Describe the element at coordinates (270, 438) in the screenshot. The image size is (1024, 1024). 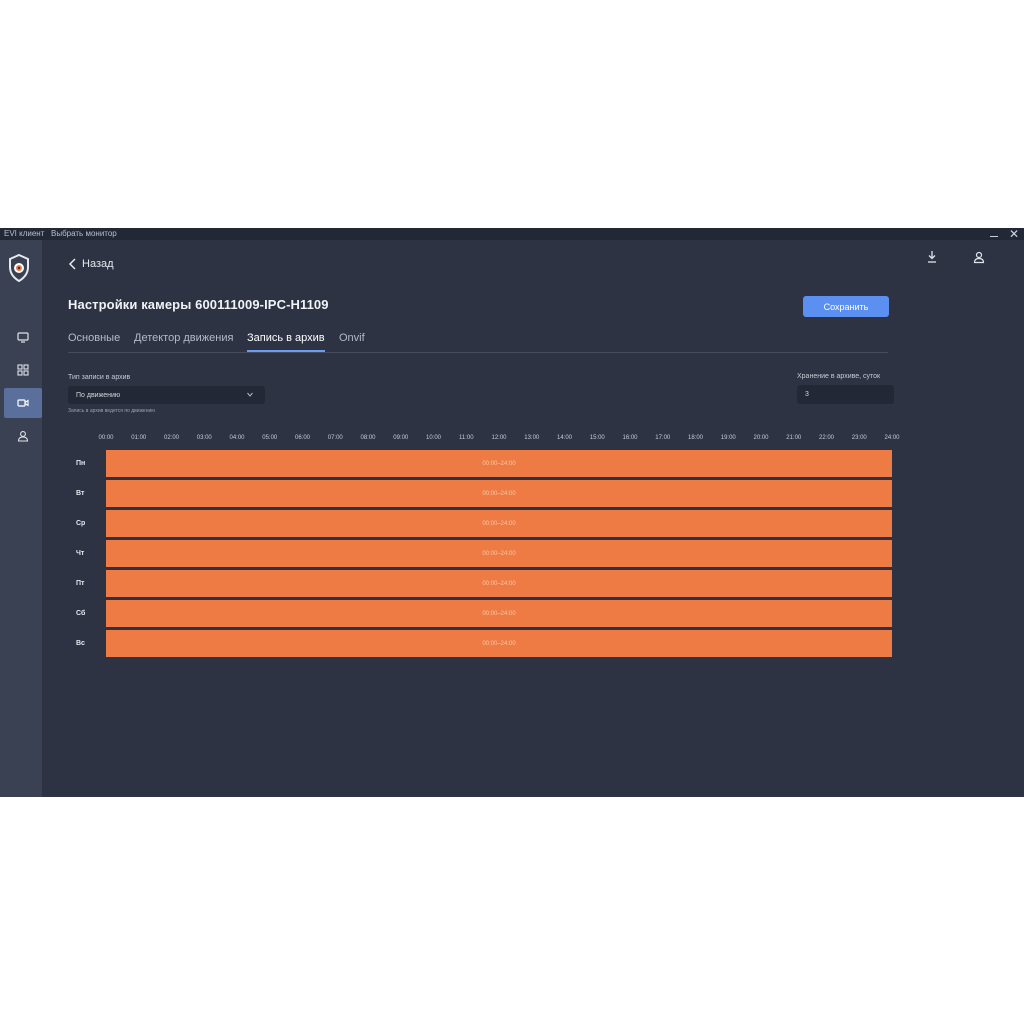
I see `hour-tick-label: 05:00` at that location.